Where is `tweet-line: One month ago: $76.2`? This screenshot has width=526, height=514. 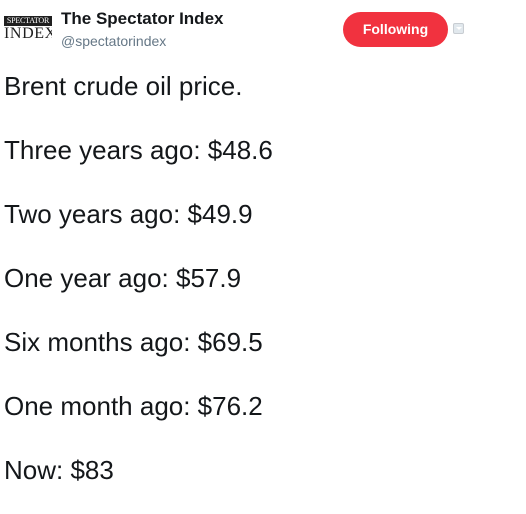 tweet-line: One month ago: $76.2 is located at coordinates (133, 406).